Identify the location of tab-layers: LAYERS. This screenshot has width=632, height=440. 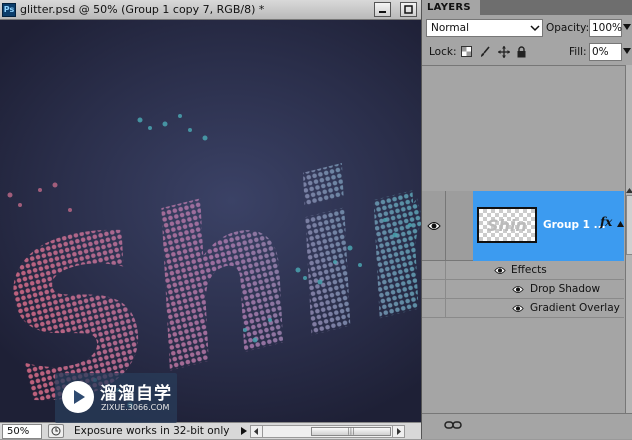
(451, 7).